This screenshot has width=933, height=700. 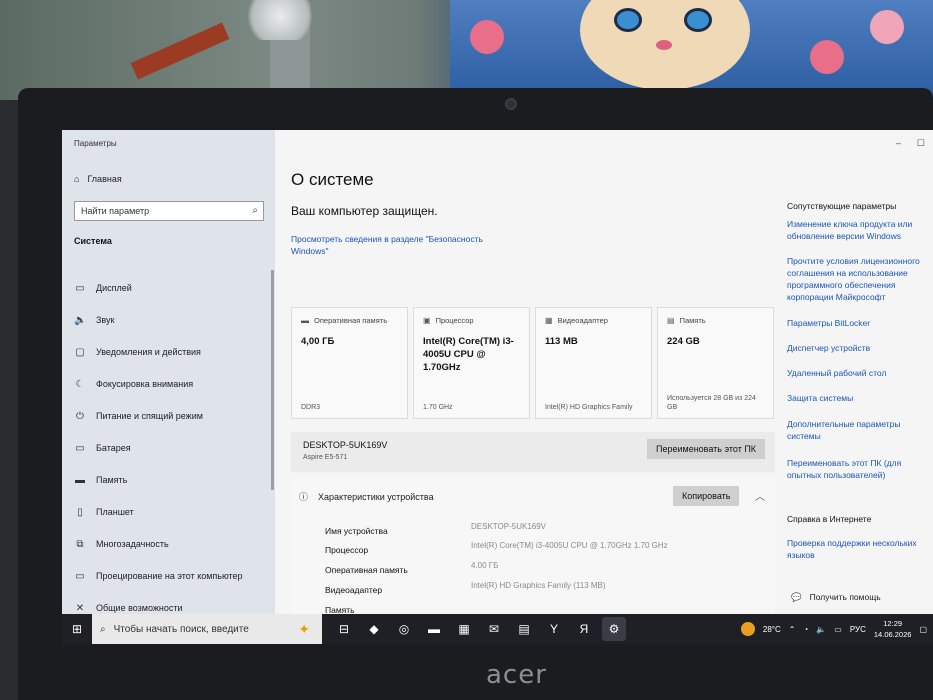 What do you see at coordinates (171, 288) in the screenshot?
I see `sidebar-item: ▭ Дисплей` at bounding box center [171, 288].